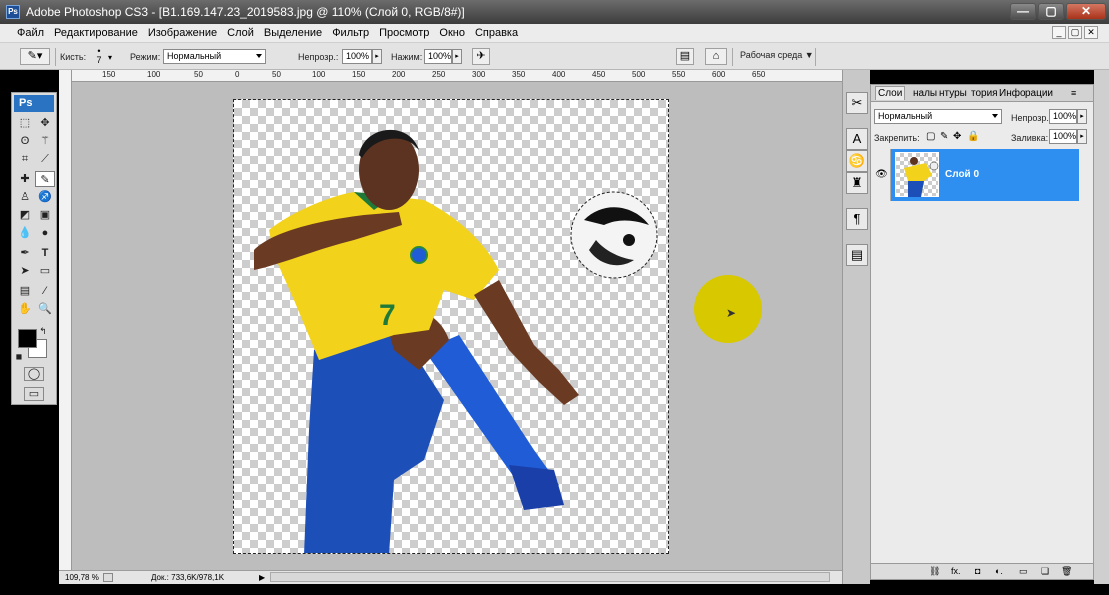 This screenshot has height=595, width=1109. What do you see at coordinates (777, 55) in the screenshot?
I see `workspace-menu: Рабочая среда ▼` at bounding box center [777, 55].